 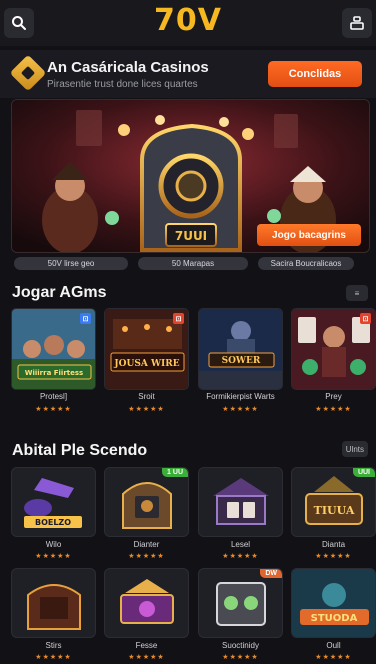 What do you see at coordinates (80, 450) in the screenshot?
I see `section-title-abital: Abital Ple Scendo` at bounding box center [80, 450].